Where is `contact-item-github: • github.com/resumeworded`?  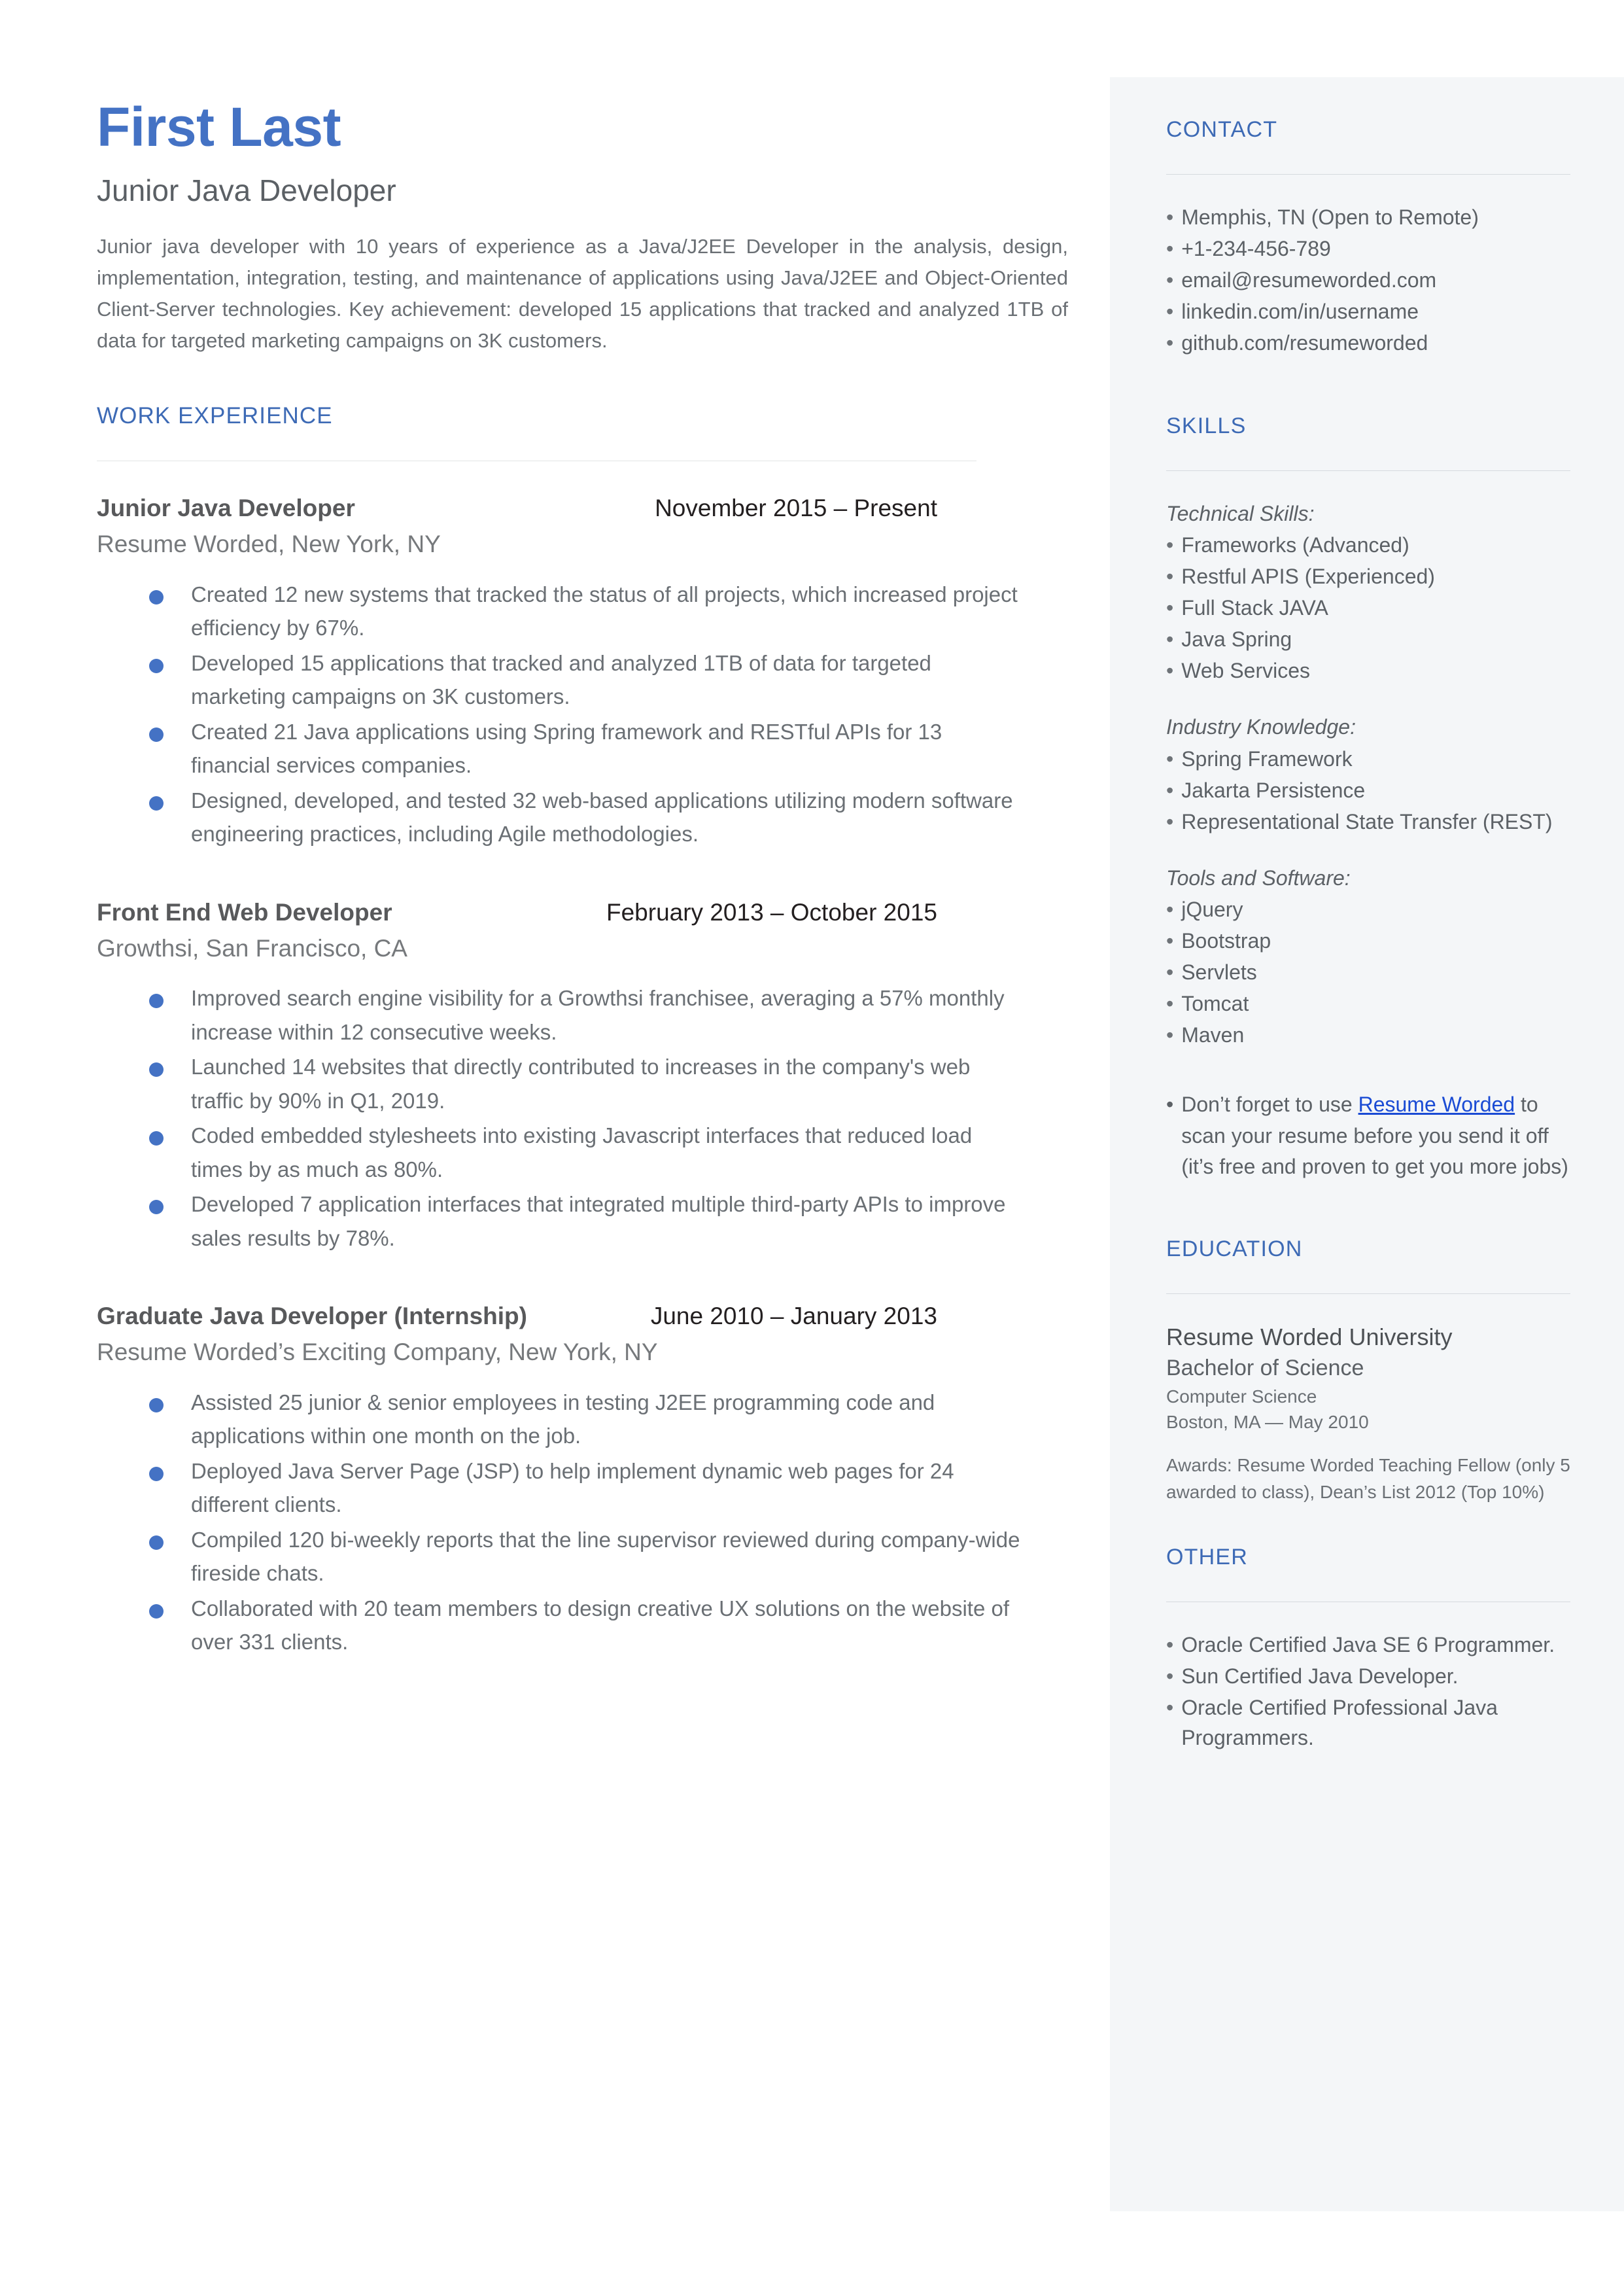
contact-item-github: • github.com/resumeworded is located at coordinates (1368, 343).